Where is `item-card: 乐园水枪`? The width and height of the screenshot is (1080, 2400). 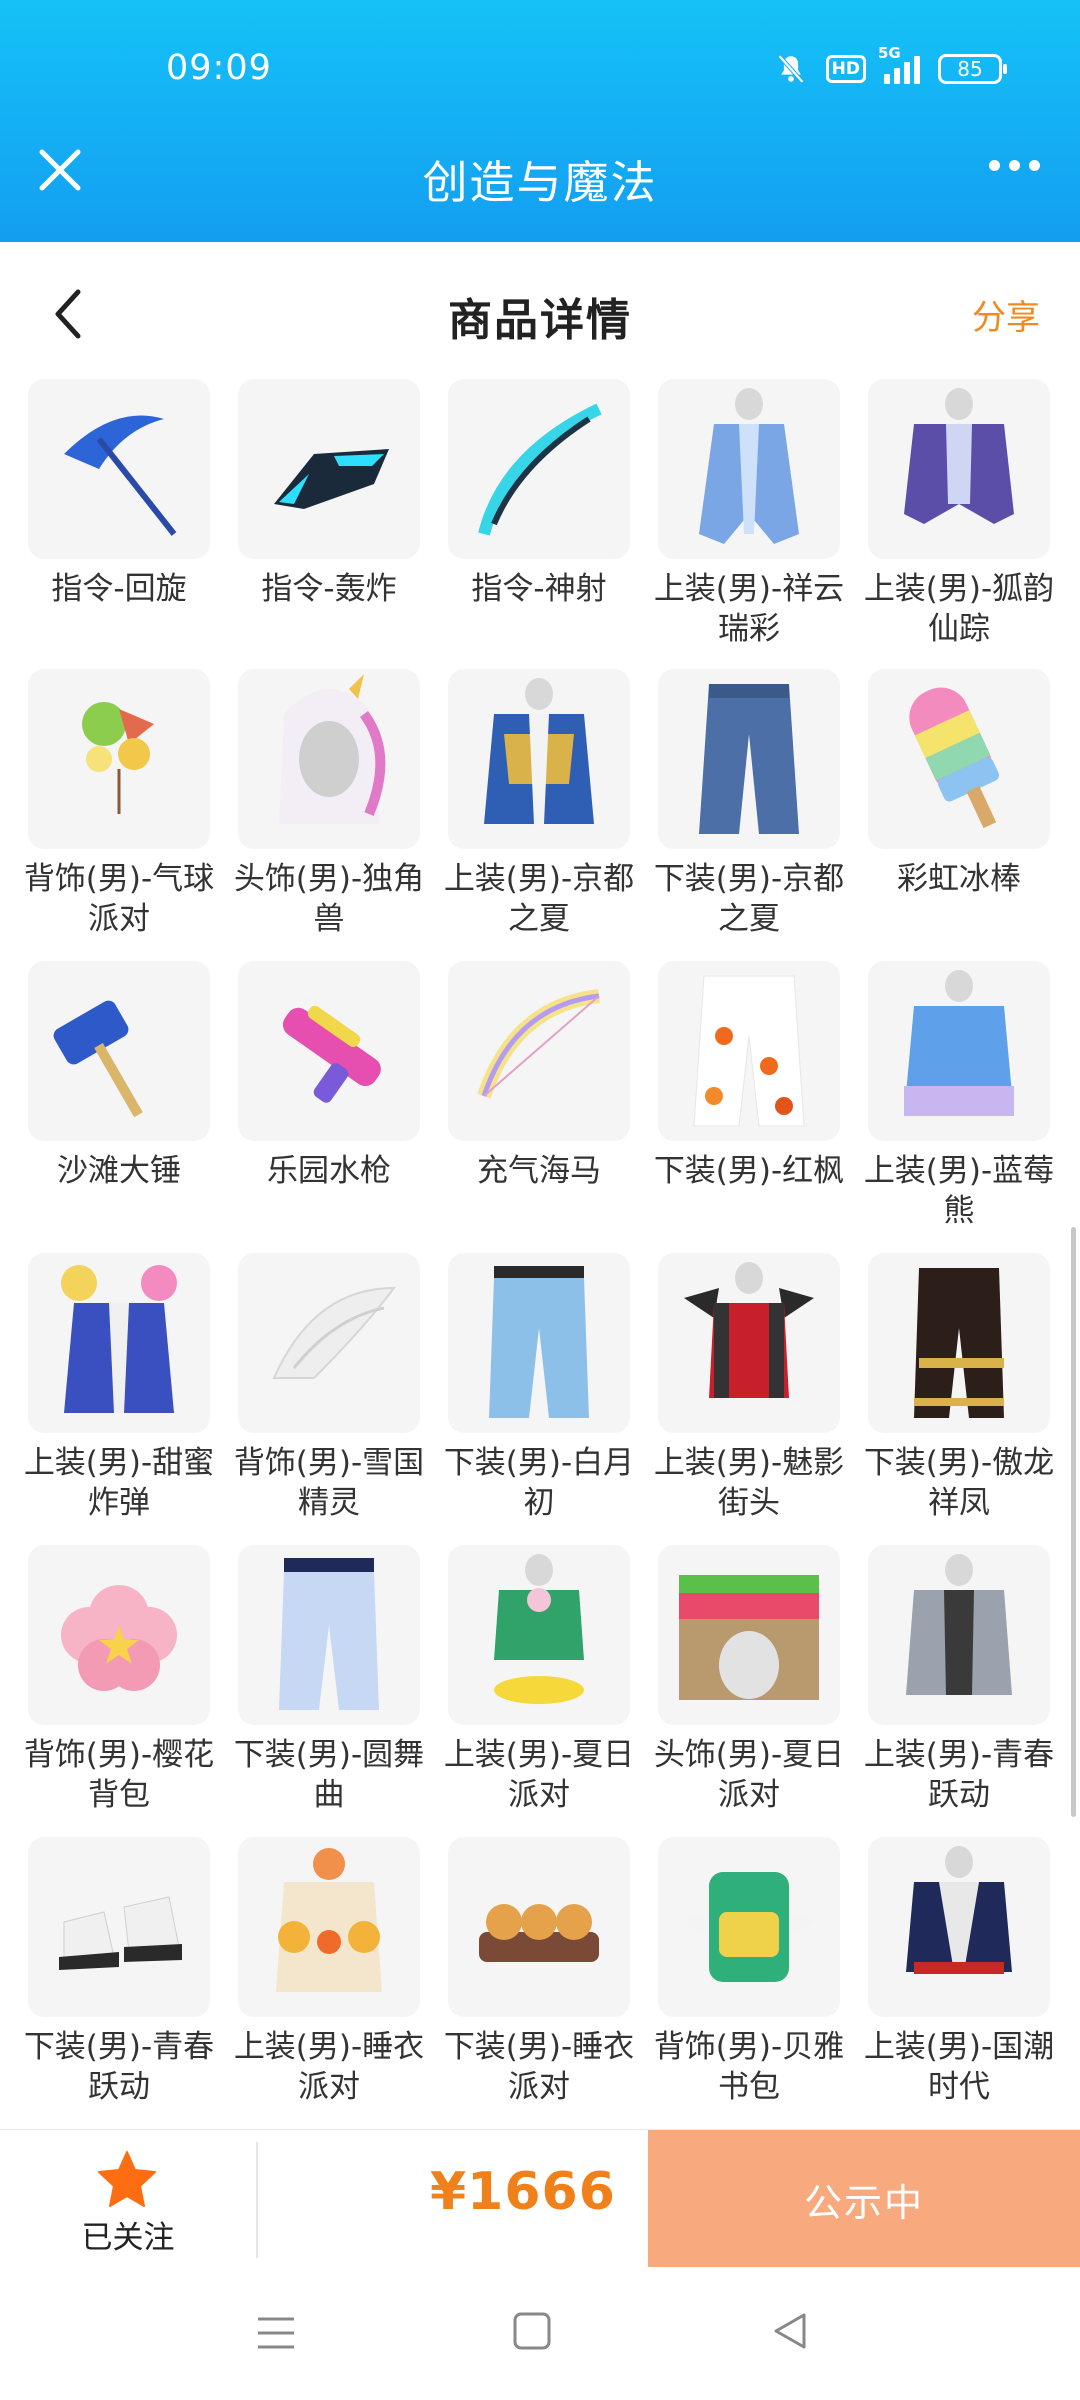 item-card: 乐园水枪 is located at coordinates (329, 1076).